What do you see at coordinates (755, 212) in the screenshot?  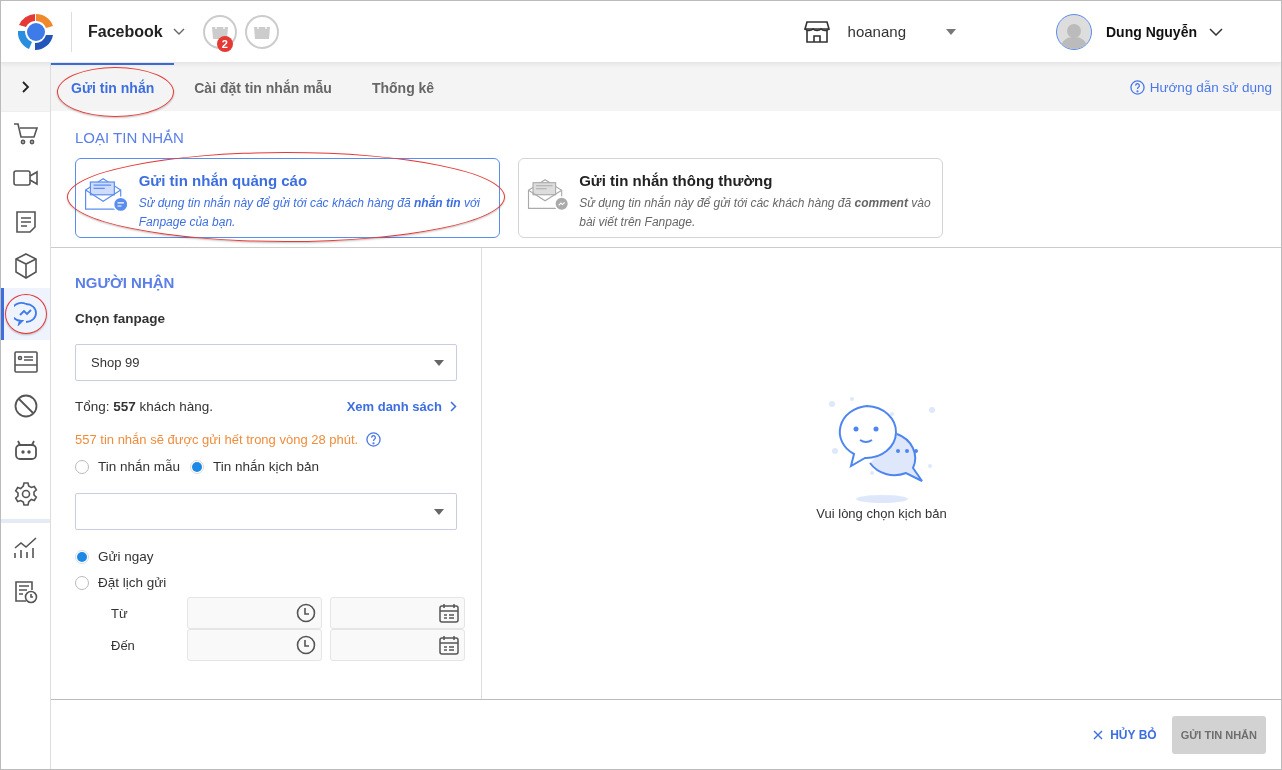 I see `card-description: Sử dụng tin nhắn này để gửi tới các khách hàng đã comment vào bài viết trên Fanpage.` at bounding box center [755, 212].